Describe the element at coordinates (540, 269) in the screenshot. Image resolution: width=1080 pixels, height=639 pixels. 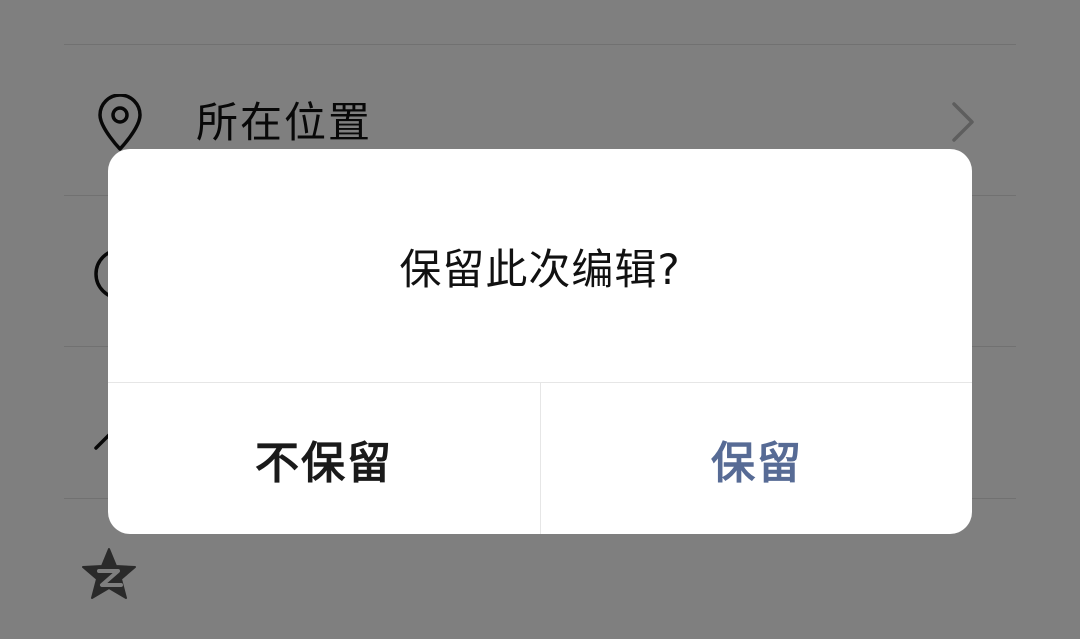
I see `dialog-message: 保留此次编辑?` at that location.